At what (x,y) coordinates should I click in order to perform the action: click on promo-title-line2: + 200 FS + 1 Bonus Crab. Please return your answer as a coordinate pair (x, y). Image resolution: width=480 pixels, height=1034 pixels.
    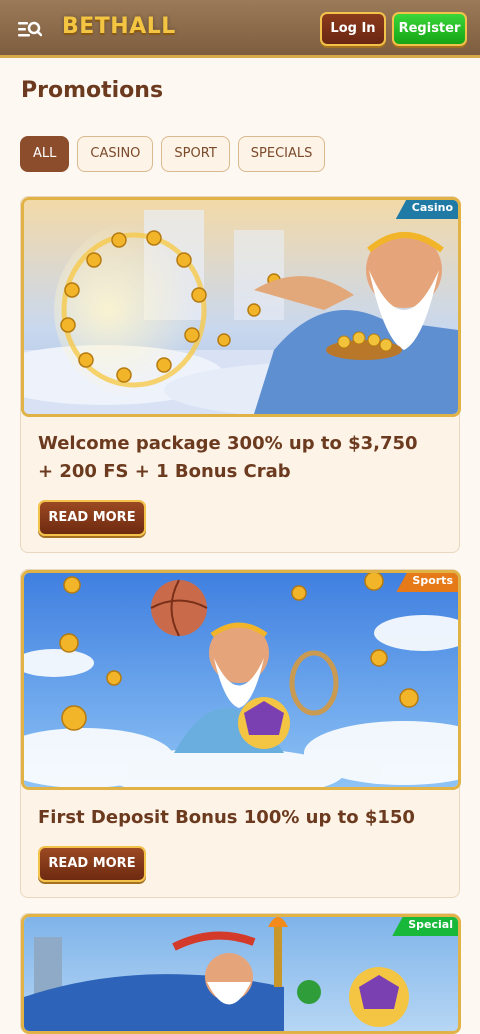
    Looking at the image, I should click on (164, 471).